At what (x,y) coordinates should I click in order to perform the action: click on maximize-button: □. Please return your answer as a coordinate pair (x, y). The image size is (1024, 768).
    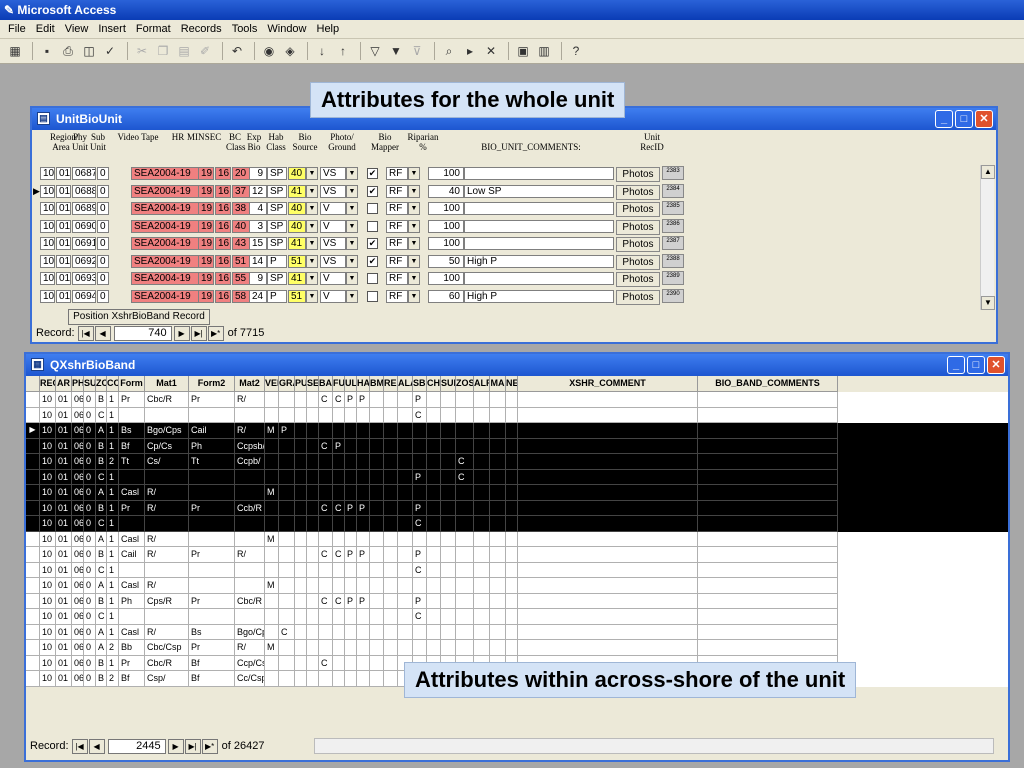
    Looking at the image, I should click on (976, 365).